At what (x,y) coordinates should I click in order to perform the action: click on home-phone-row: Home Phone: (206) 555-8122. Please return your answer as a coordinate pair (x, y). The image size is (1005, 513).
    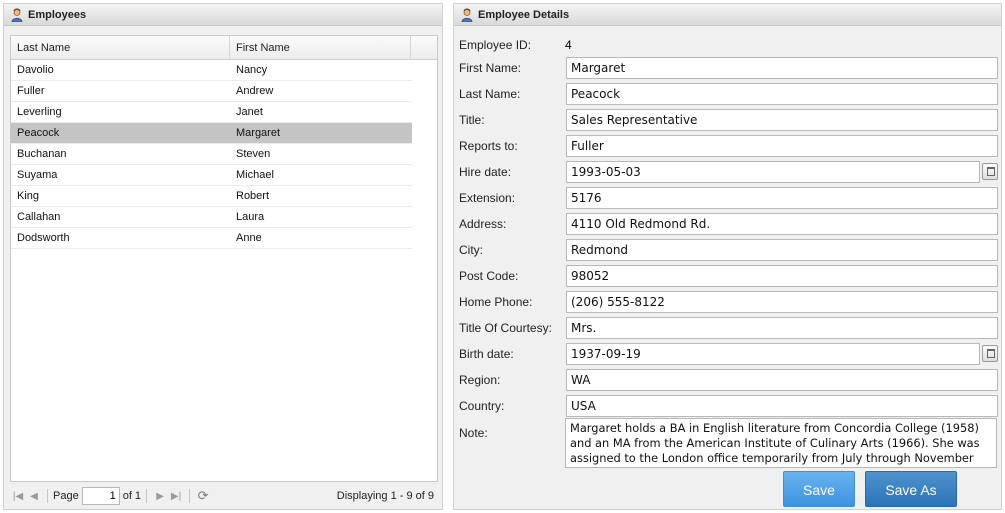
    Looking at the image, I should click on (729, 303).